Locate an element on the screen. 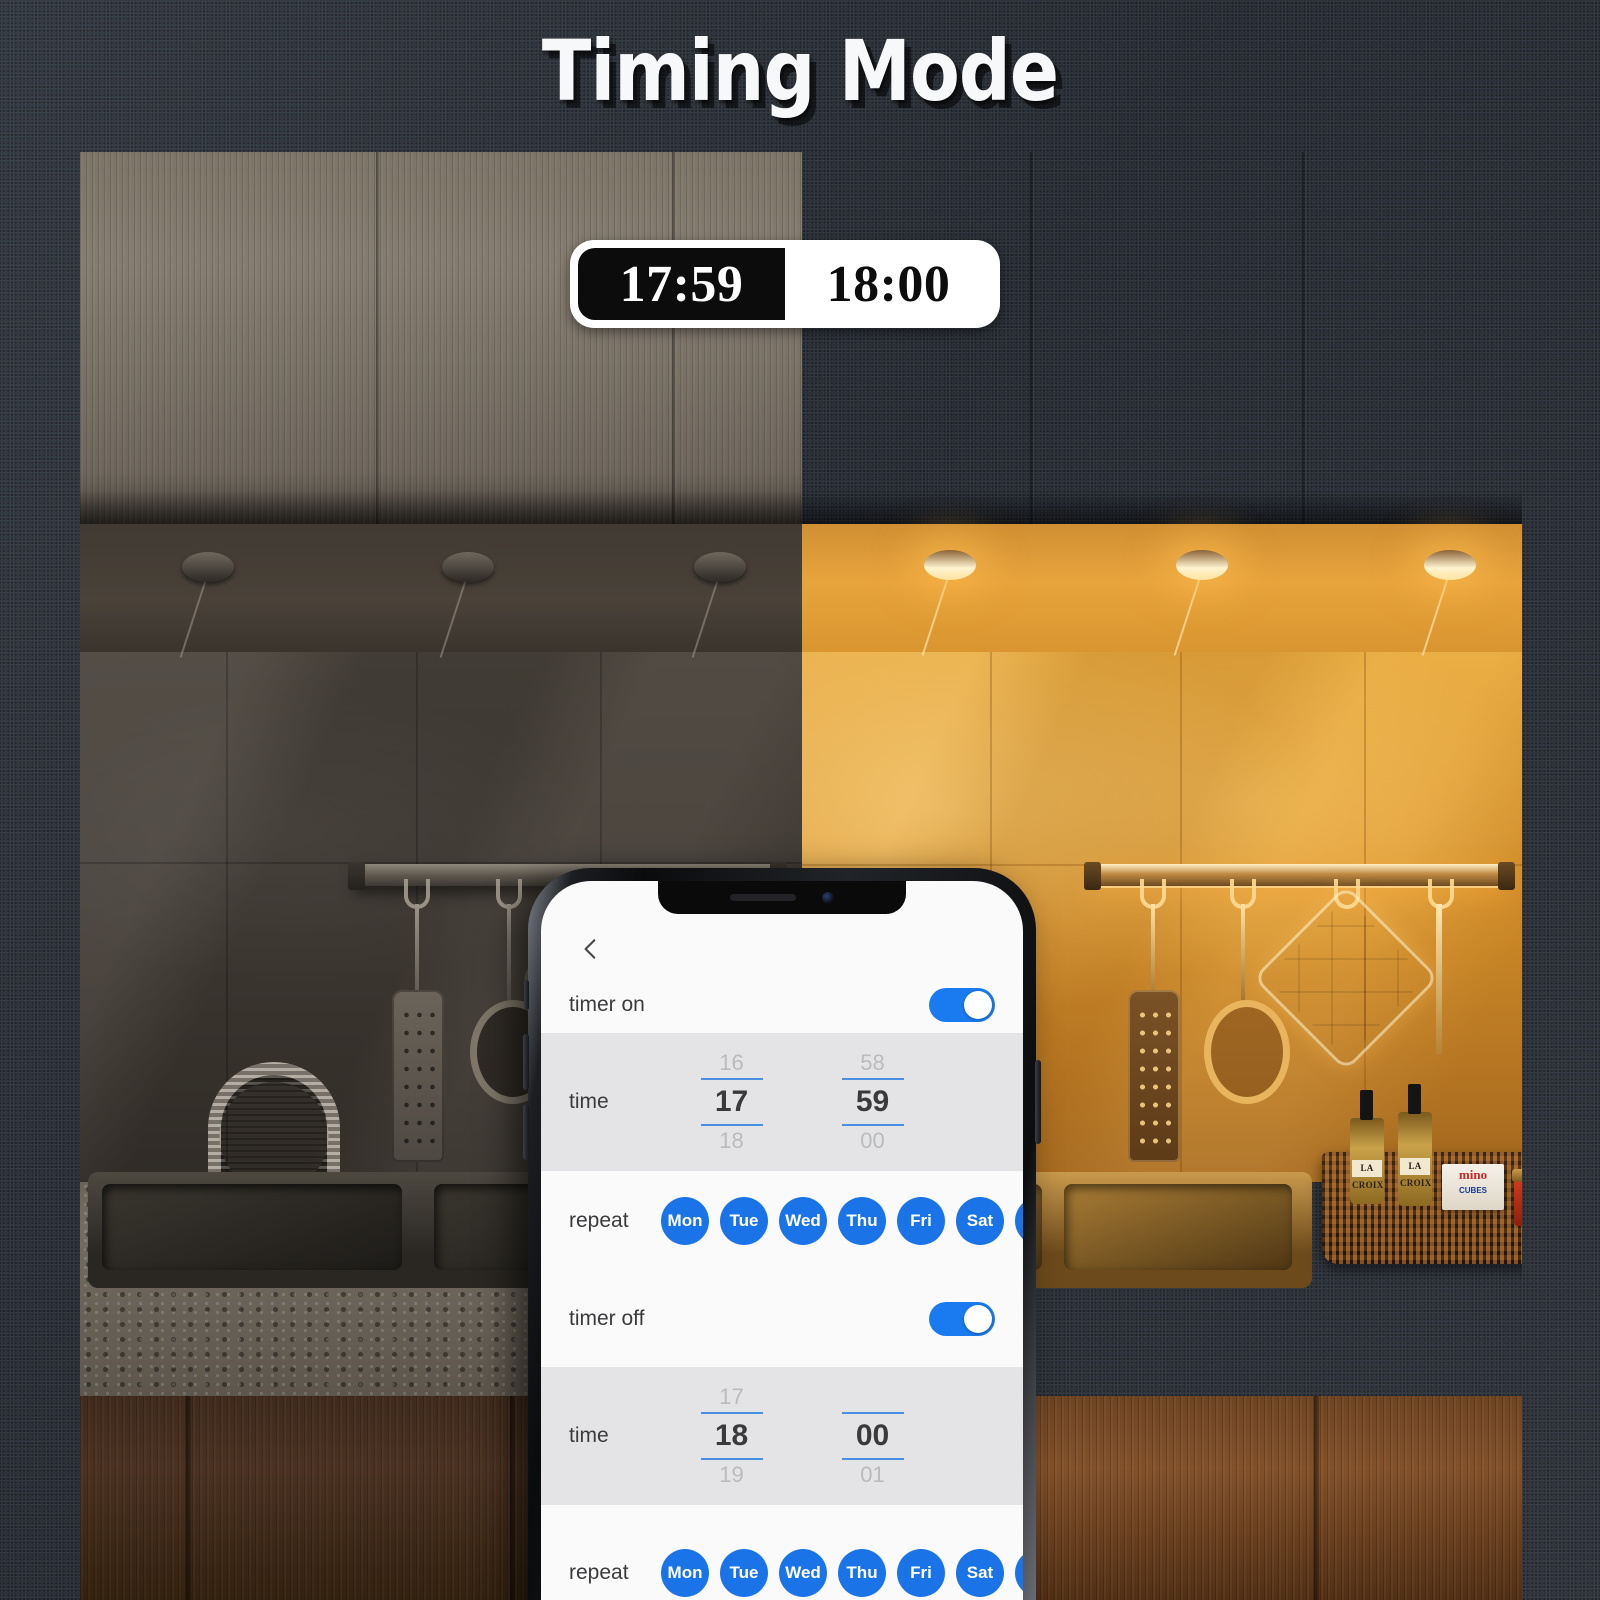 The image size is (1600, 1600). bottle-label-2: LA CROIX is located at coordinates (1415, 1173).